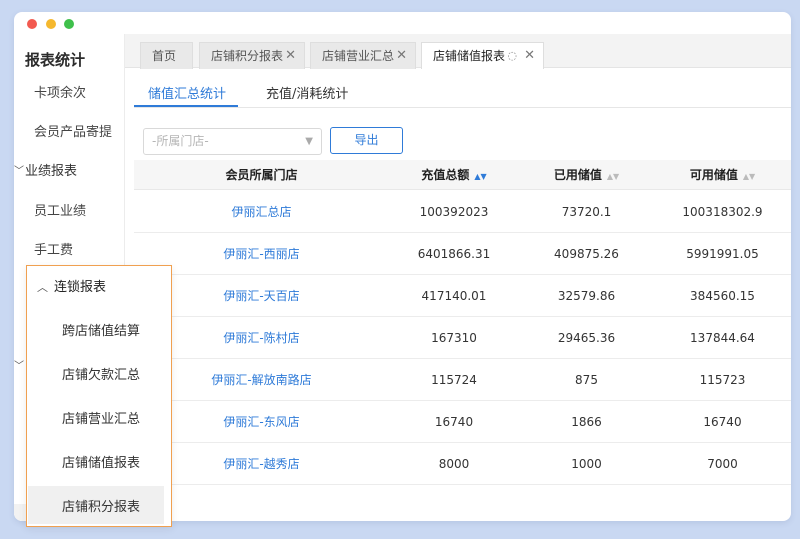 This screenshot has height=539, width=800. Describe the element at coordinates (101, 461) in the screenshot. I see `menu-item-store-stored-value-report: 店铺储值报表` at that location.